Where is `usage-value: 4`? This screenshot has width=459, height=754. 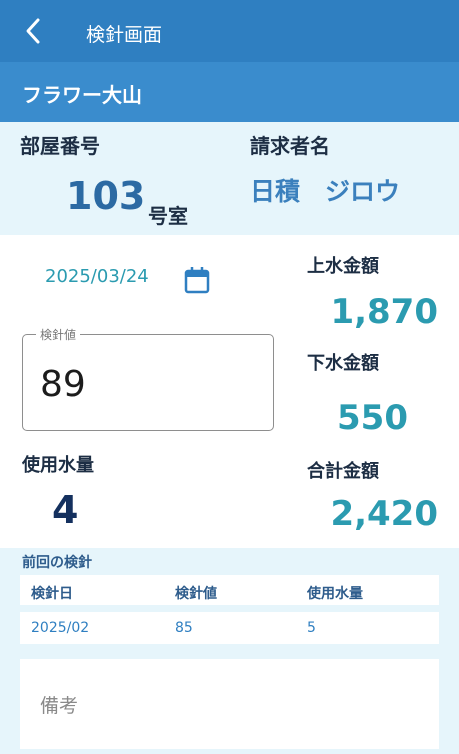 usage-value: 4 is located at coordinates (65, 510).